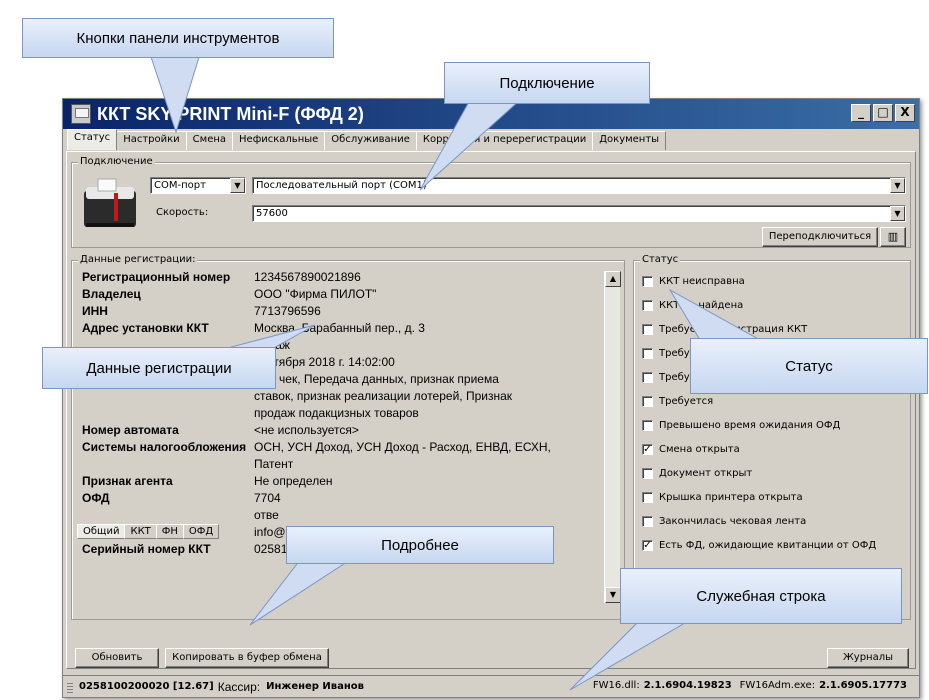 The image size is (929, 700). Describe the element at coordinates (159, 368) in the screenshot. I see `registration-callout: Данные регистрации` at that location.